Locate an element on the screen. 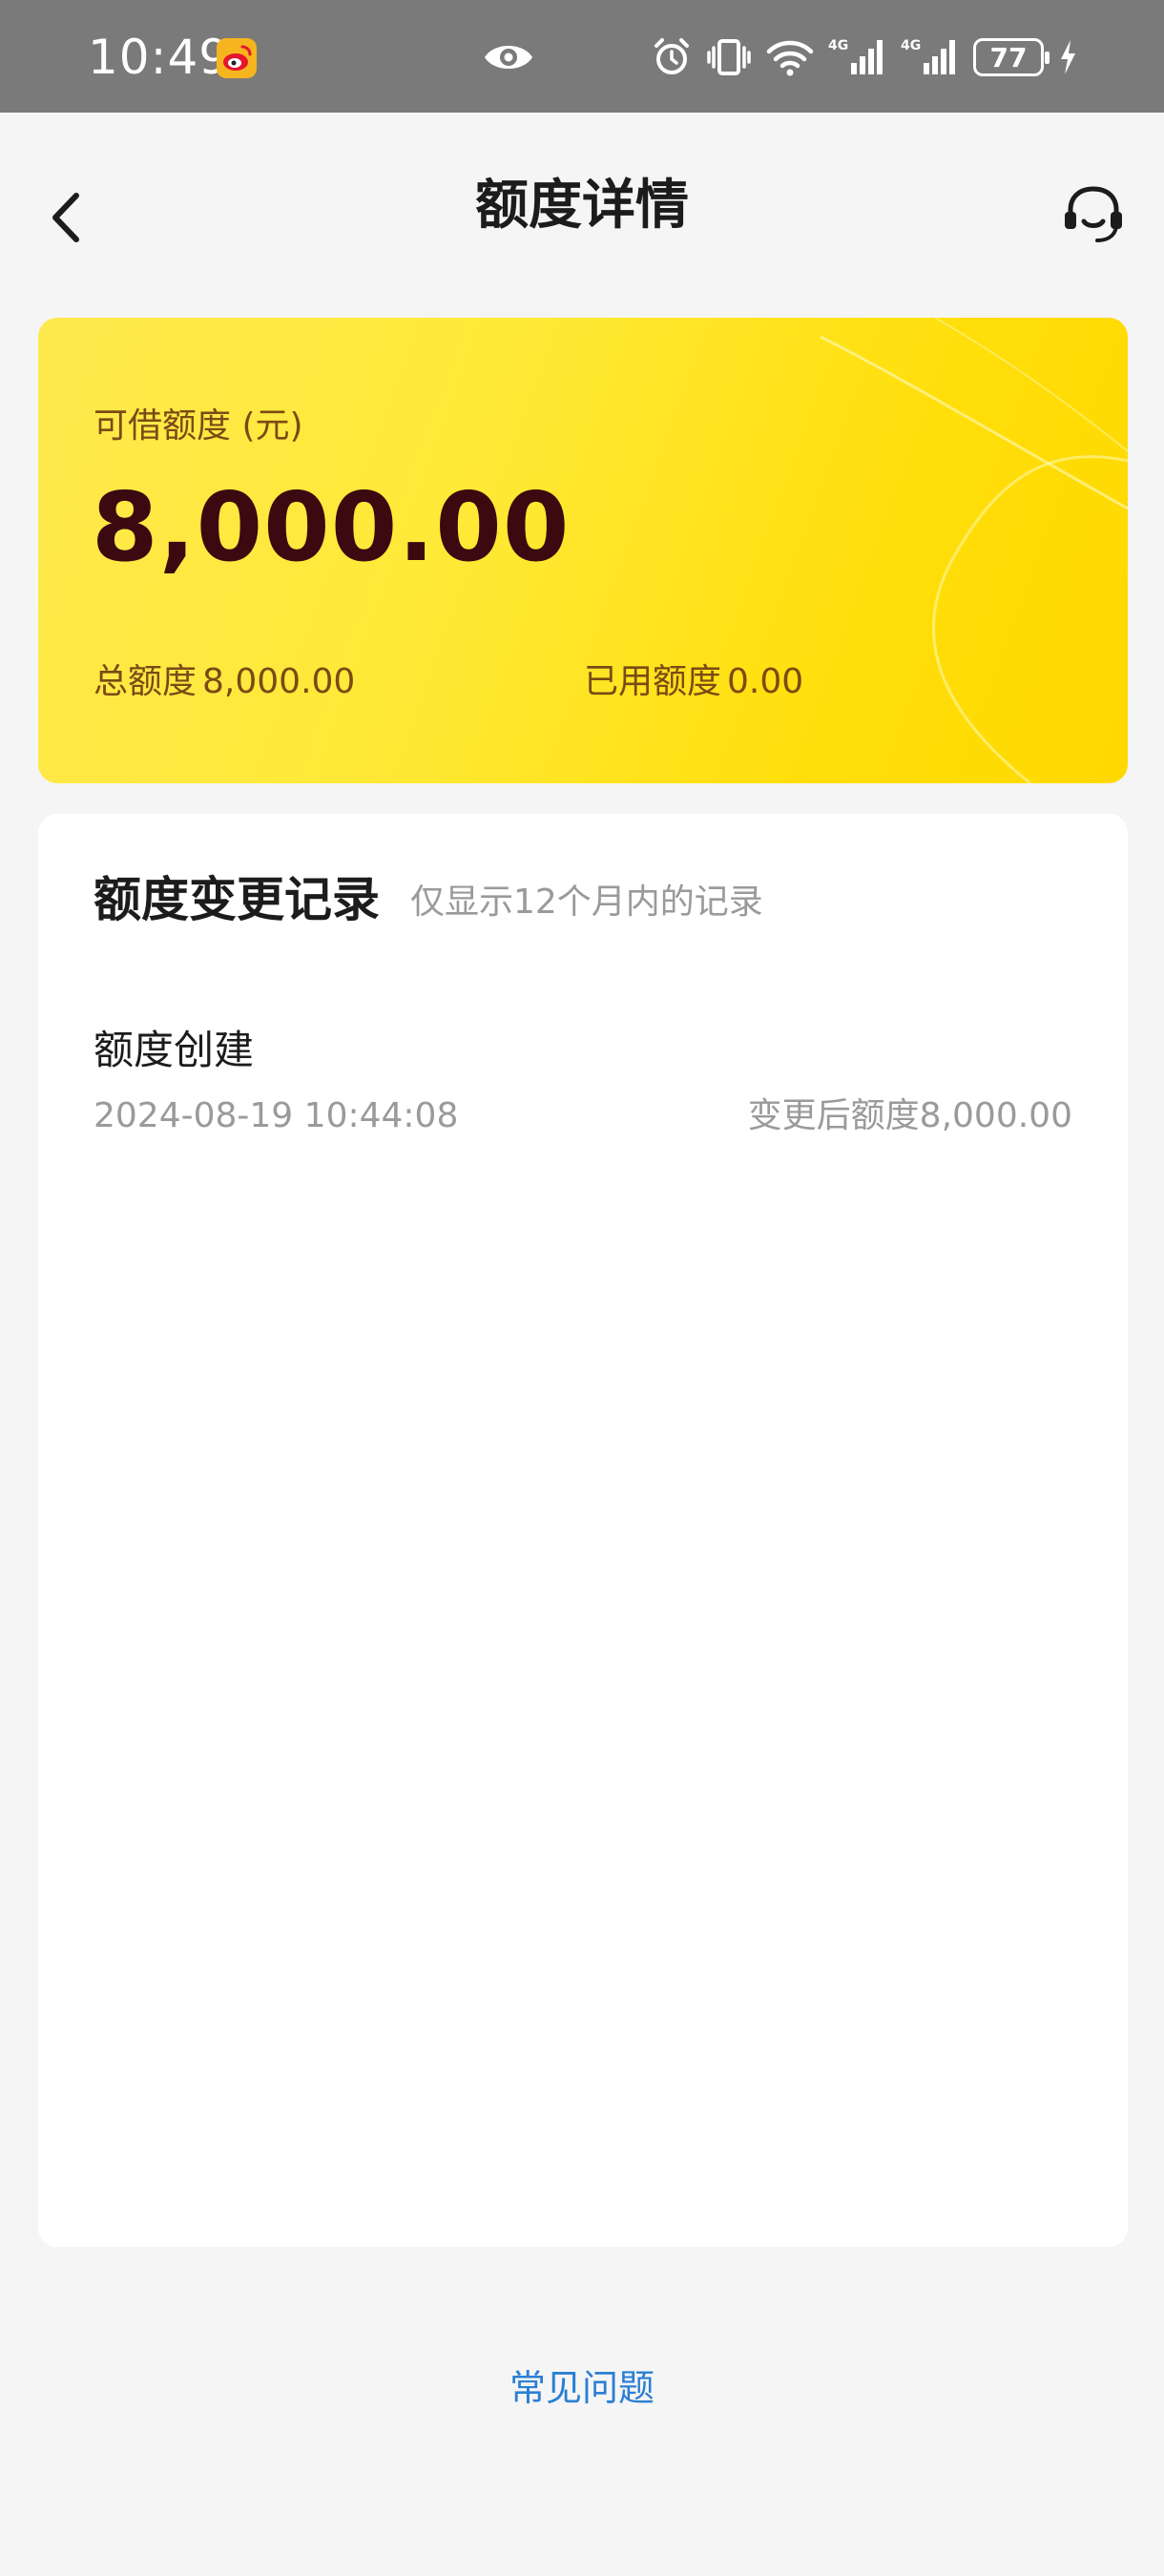 The image size is (1164, 2576). status-icons: 4G 4G 77 is located at coordinates (864, 57).